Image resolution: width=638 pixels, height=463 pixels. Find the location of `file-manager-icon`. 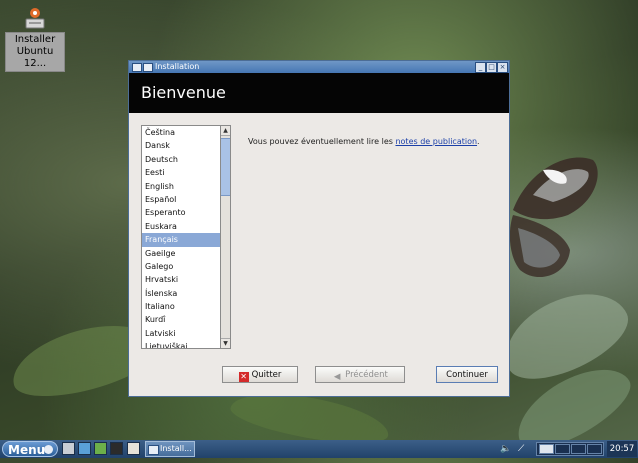

file-manager-icon is located at coordinates (68, 448).